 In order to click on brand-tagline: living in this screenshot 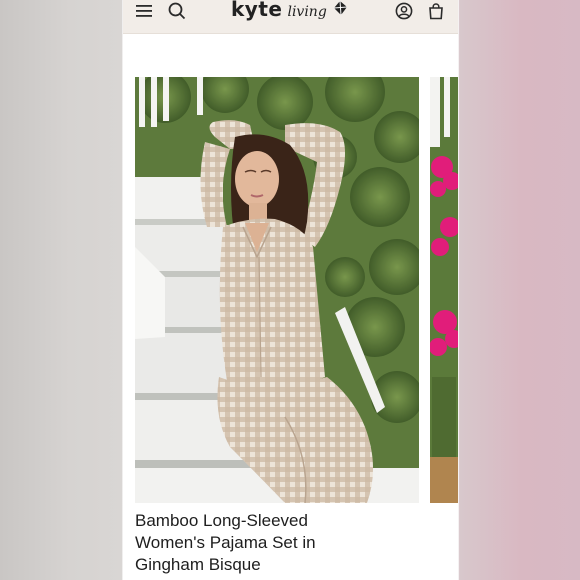, I will do `click(307, 12)`.